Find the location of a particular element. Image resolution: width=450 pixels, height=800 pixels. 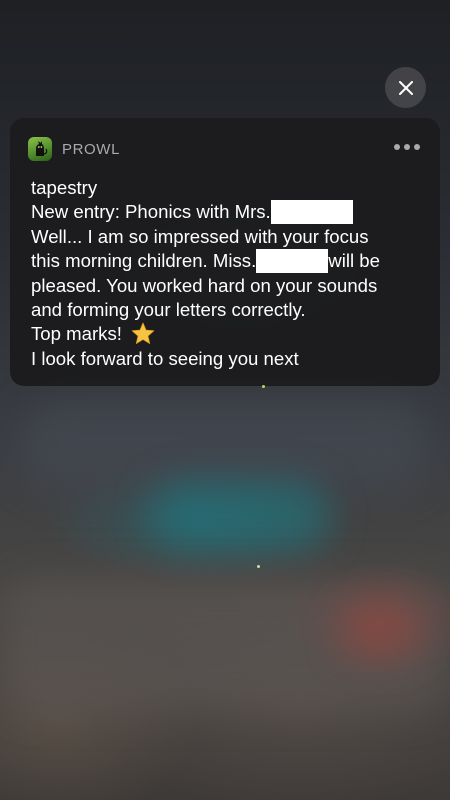

notification-header: PROWL is located at coordinates (225, 149).